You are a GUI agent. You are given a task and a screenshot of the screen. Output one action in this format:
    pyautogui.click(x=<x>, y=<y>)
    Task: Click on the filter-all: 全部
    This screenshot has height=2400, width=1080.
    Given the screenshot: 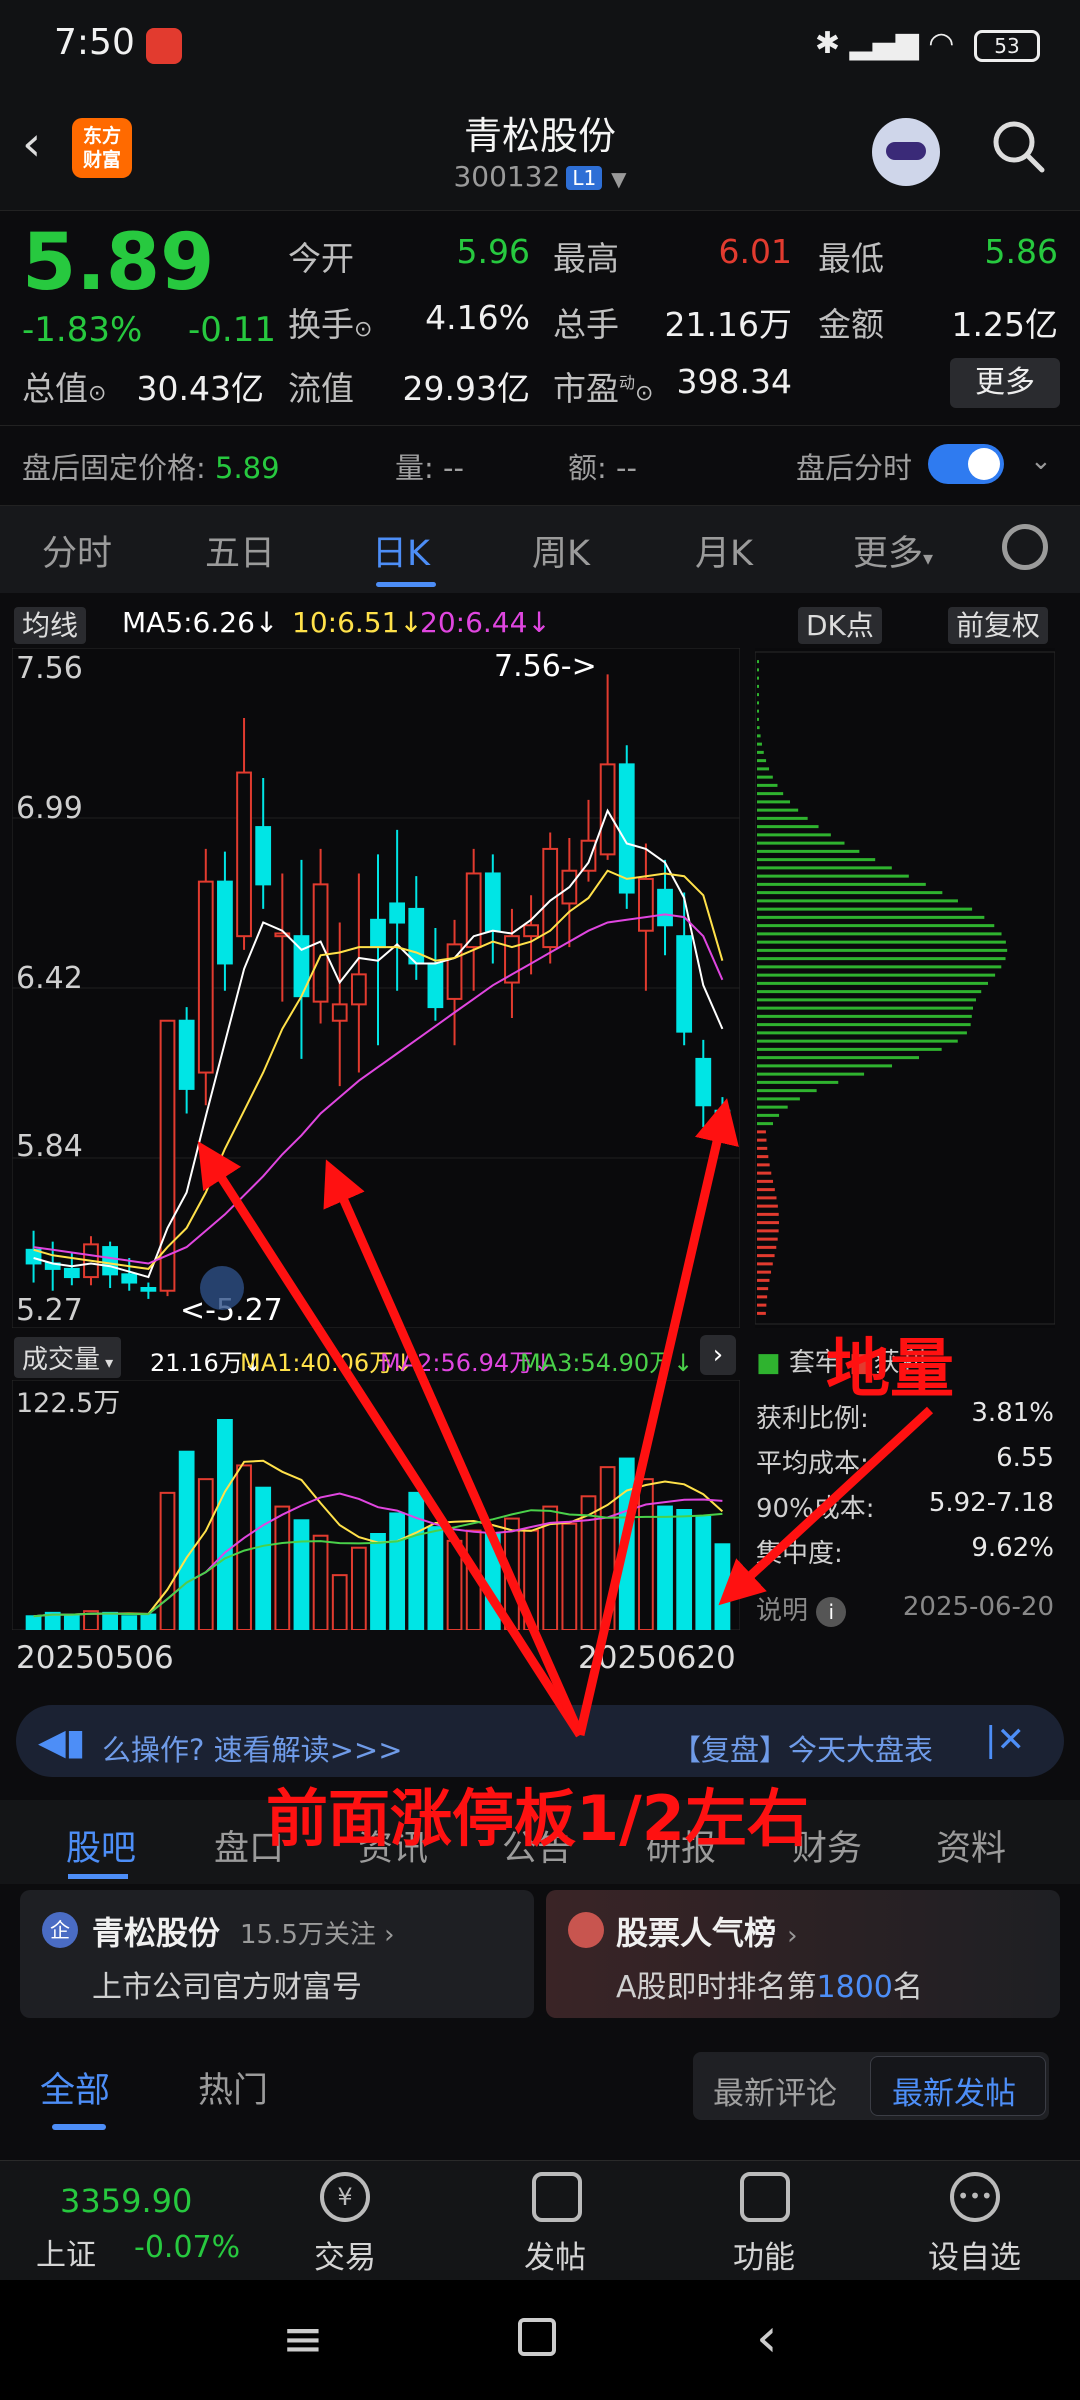 What is the action you would take?
    pyautogui.click(x=75, y=2087)
    